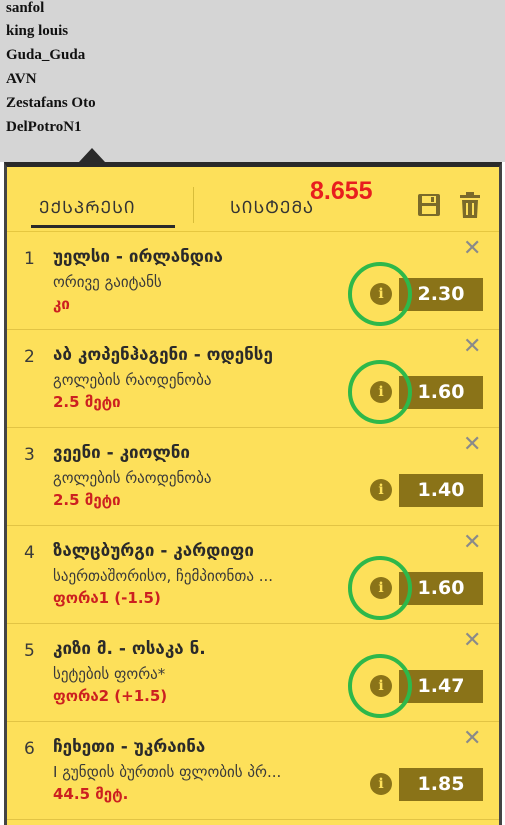 The width and height of the screenshot is (505, 825). What do you see at coordinates (272, 206) in the screenshot?
I see `tab-system: ᲡᲘᲡᲢᲔᲛᲐ` at bounding box center [272, 206].